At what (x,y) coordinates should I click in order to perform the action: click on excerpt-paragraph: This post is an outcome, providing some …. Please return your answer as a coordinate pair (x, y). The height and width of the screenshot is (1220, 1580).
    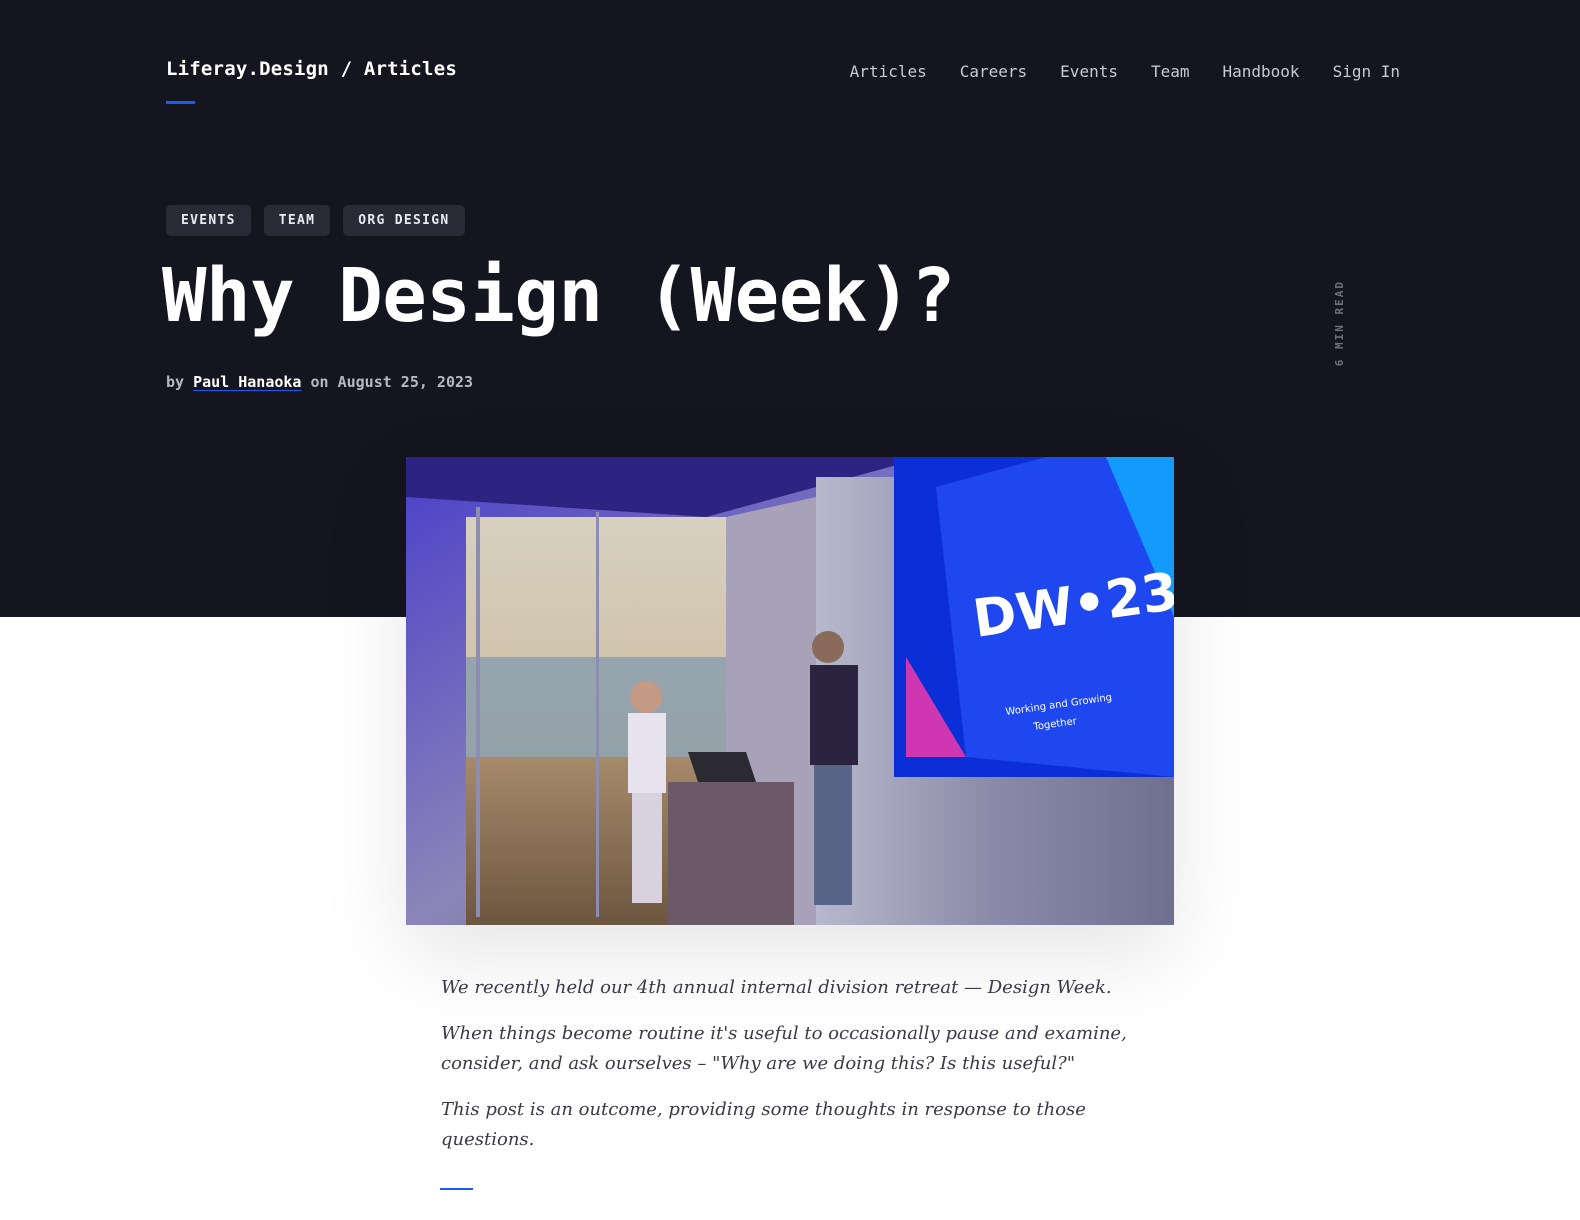
    Looking at the image, I should click on (763, 1124).